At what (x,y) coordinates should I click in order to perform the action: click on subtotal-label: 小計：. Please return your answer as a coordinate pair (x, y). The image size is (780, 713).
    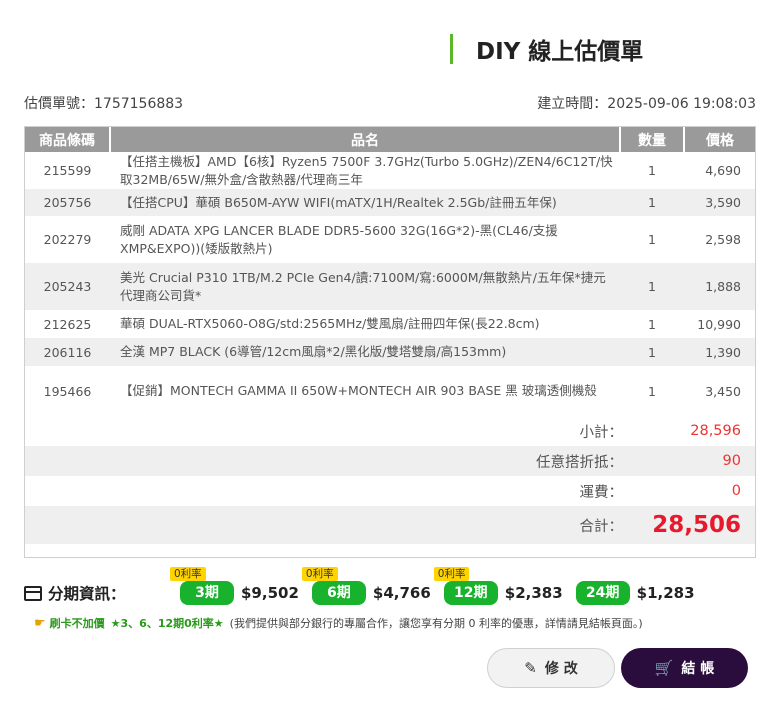
    Looking at the image, I should click on (601, 432).